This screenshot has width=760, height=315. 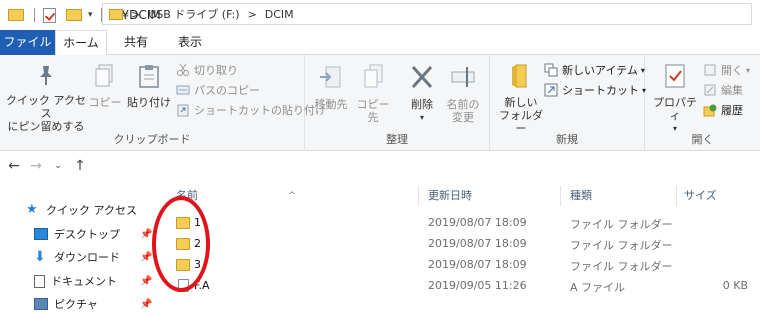 I want to click on copy-path-label: パスのコピー, so click(x=227, y=90).